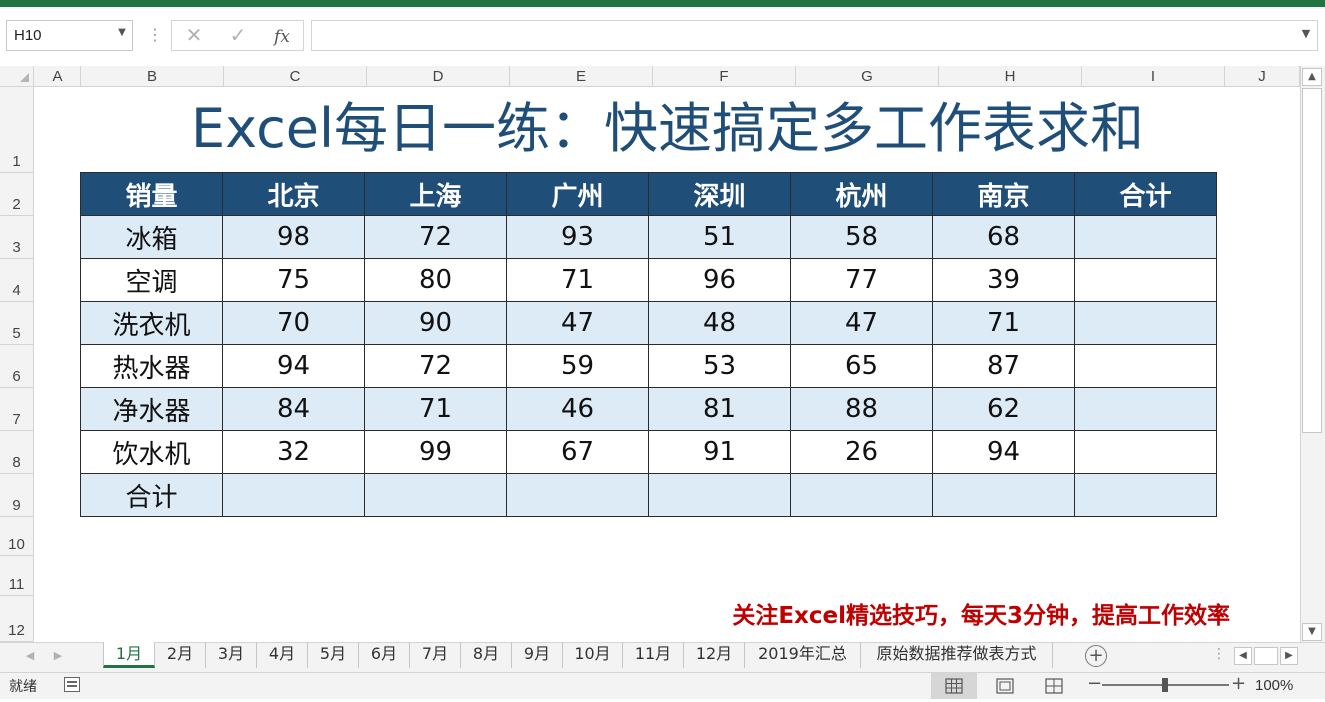 The width and height of the screenshot is (1325, 702). I want to click on header-cell: 深圳, so click(719, 194).